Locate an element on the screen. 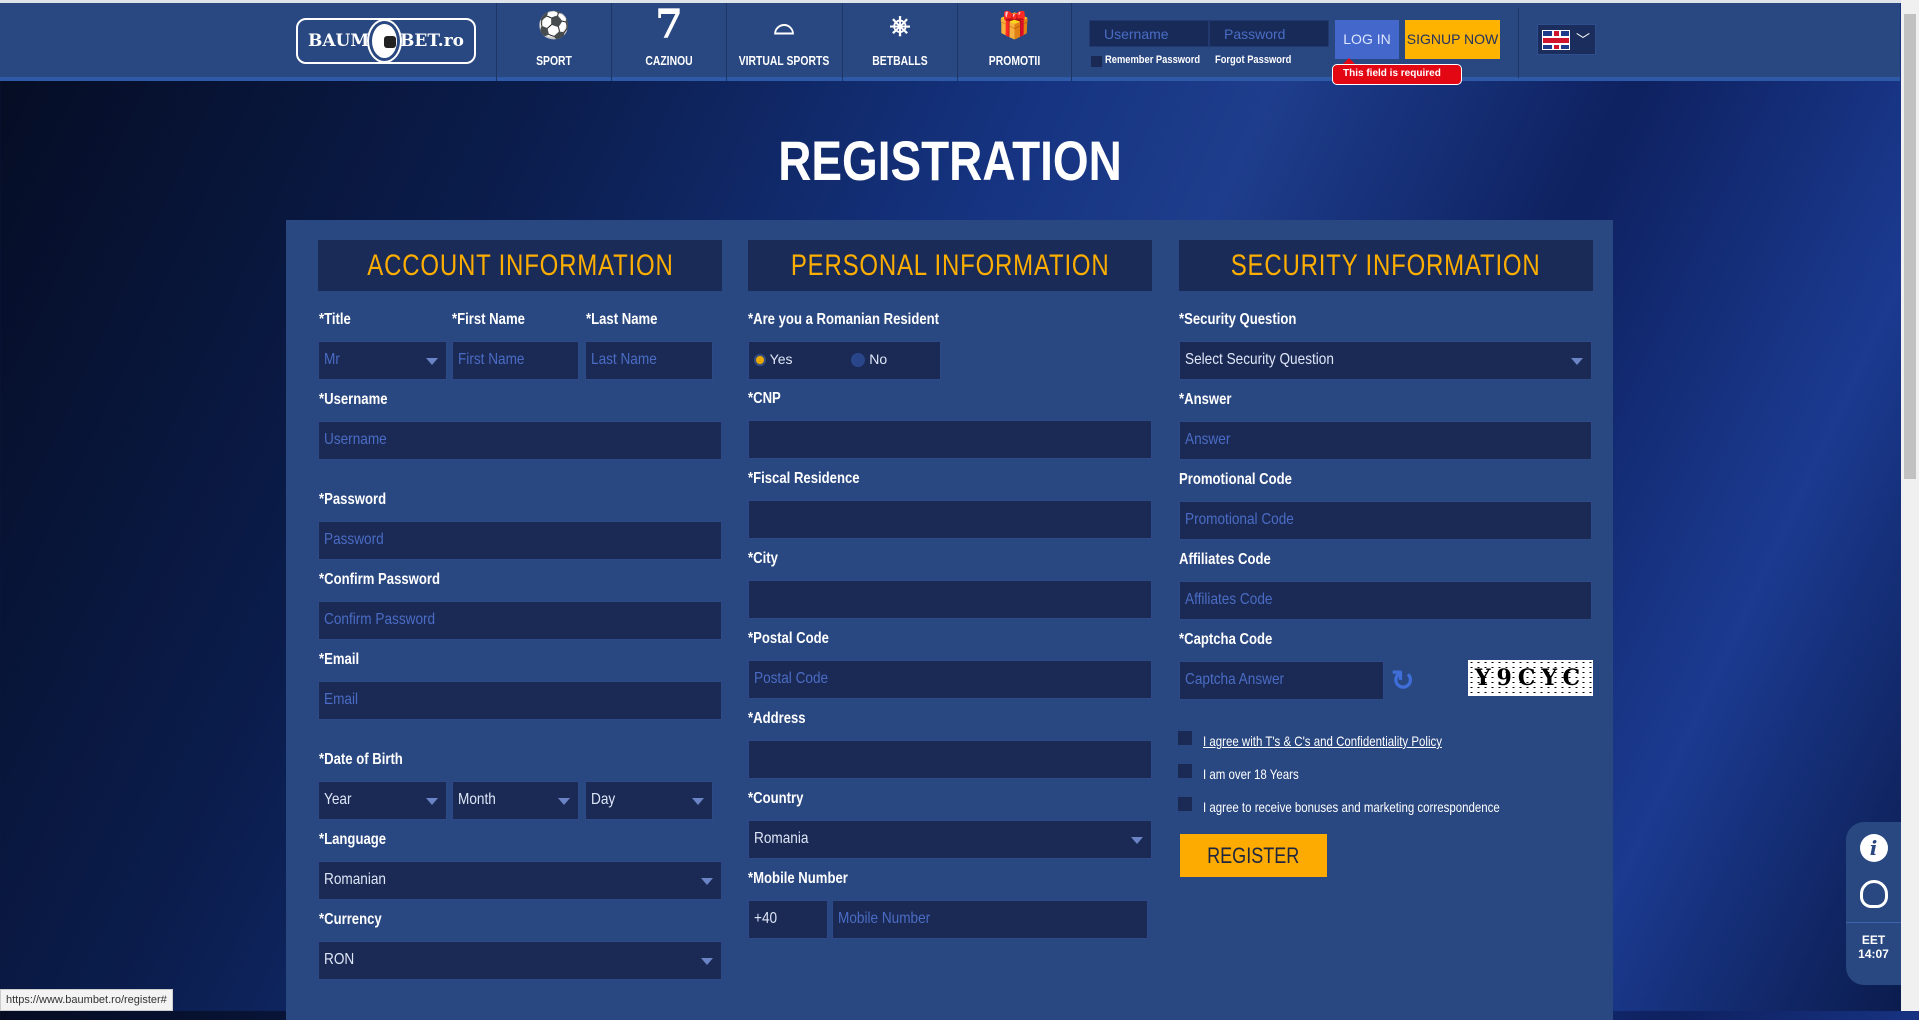  mobile-prefix: +40 is located at coordinates (788, 919).